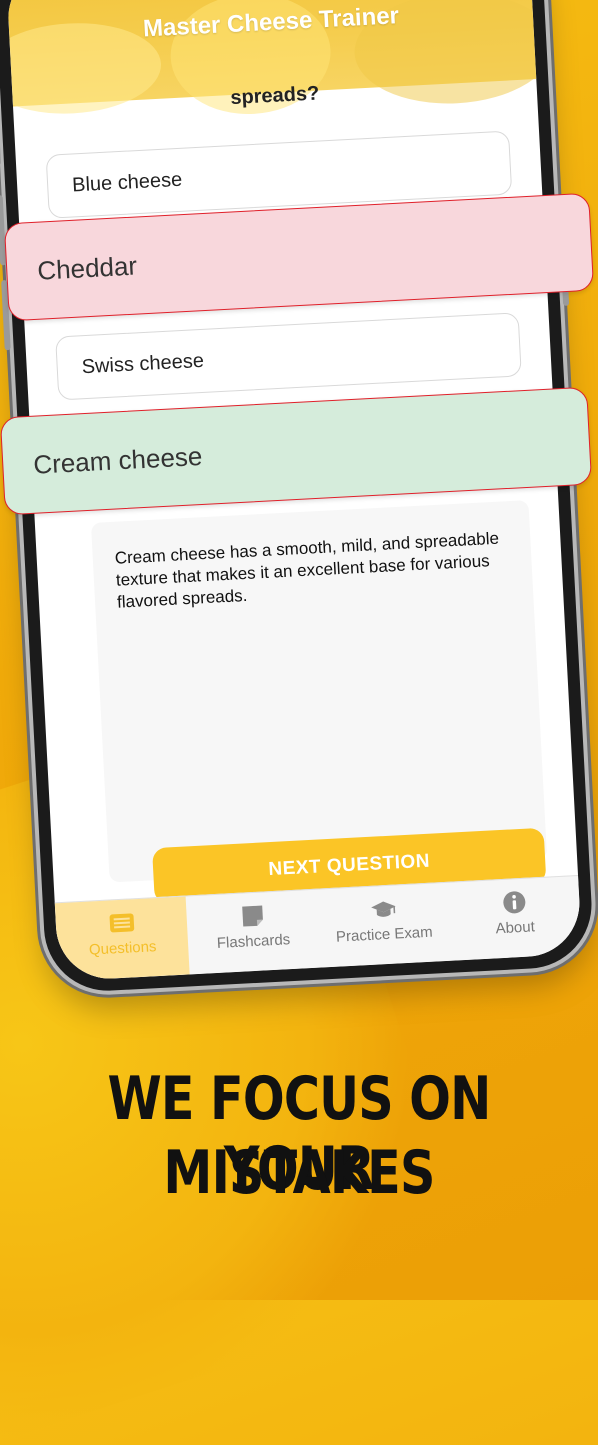 The height and width of the screenshot is (1445, 598). I want to click on tab-label: About, so click(515, 928).